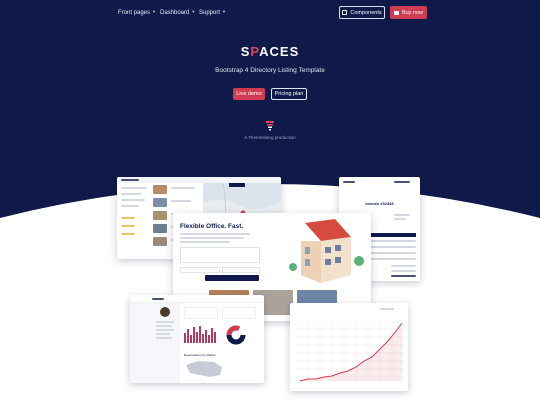 Image resolution: width=540 pixels, height=405 pixels. I want to click on nav-support: Support ▼, so click(212, 12).